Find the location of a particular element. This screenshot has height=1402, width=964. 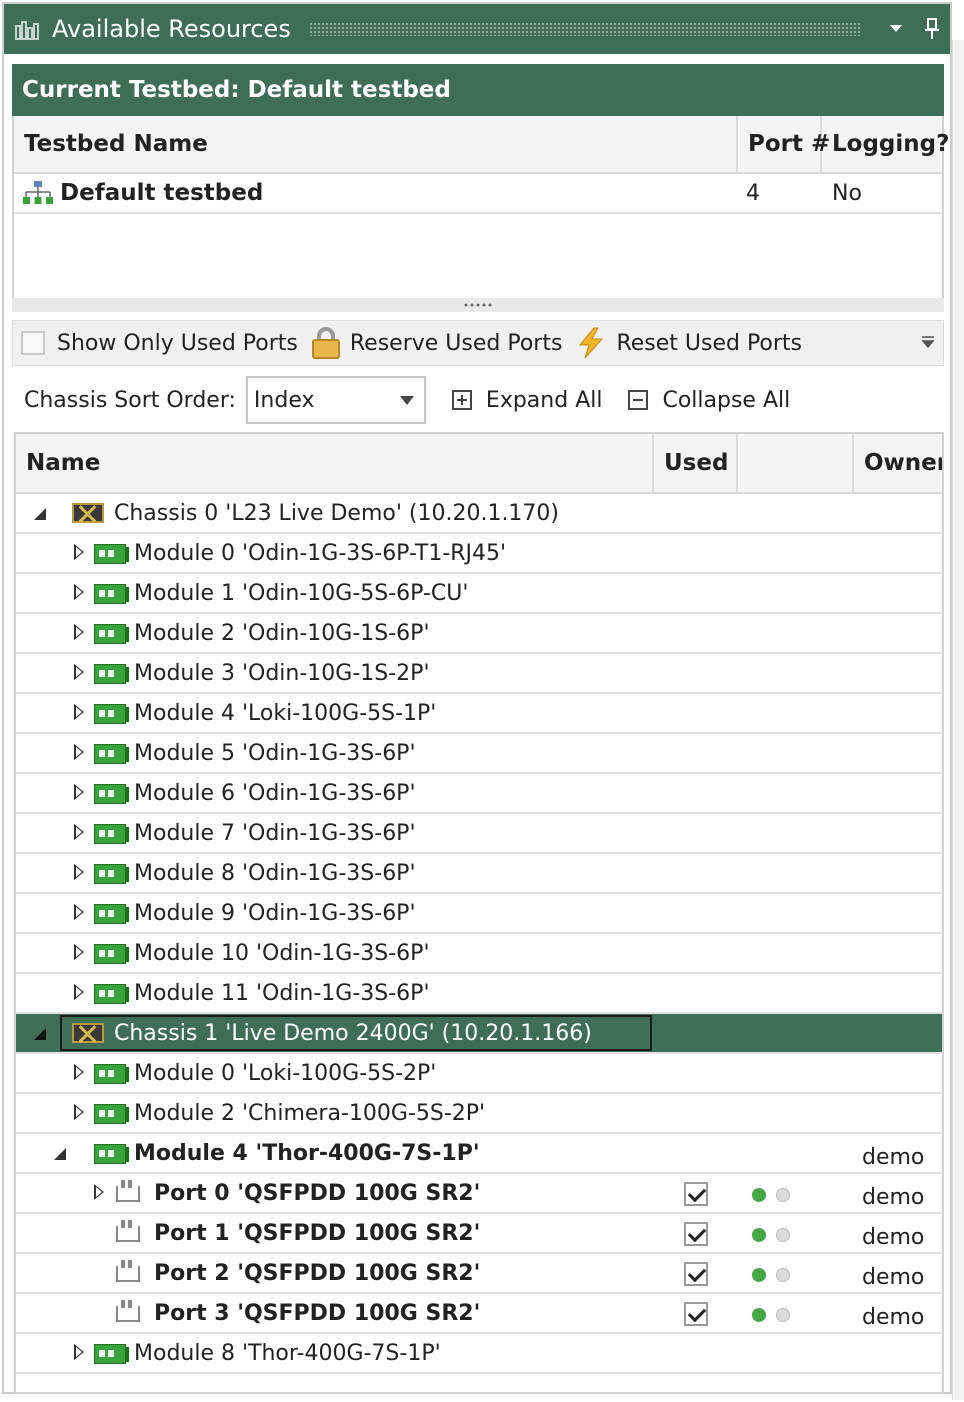

pin-icon is located at coordinates (932, 29).